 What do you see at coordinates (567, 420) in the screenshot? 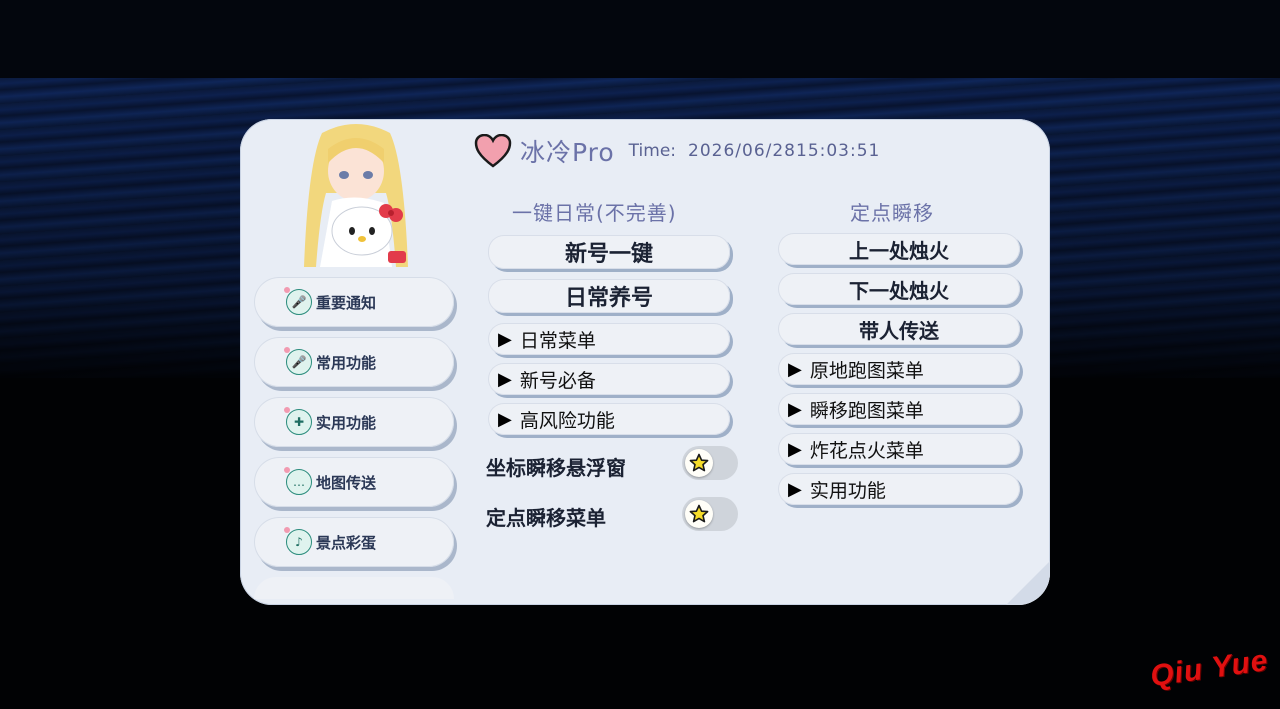
I see `menu-label: 高风险功能` at bounding box center [567, 420].